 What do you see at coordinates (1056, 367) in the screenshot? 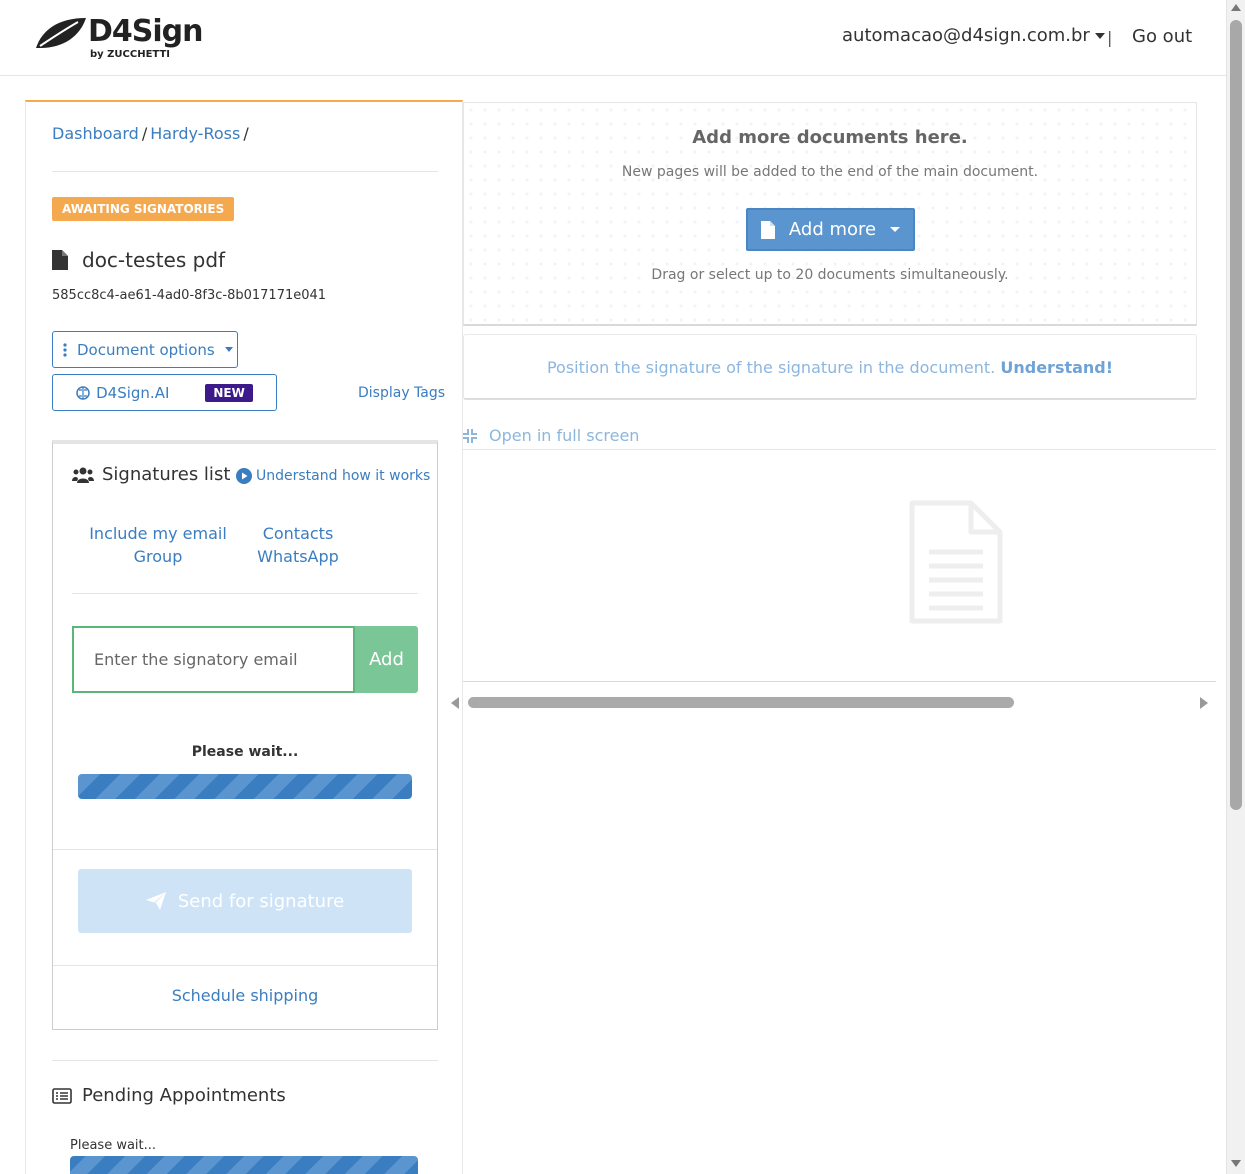
I see `understand-link: Understand!` at bounding box center [1056, 367].